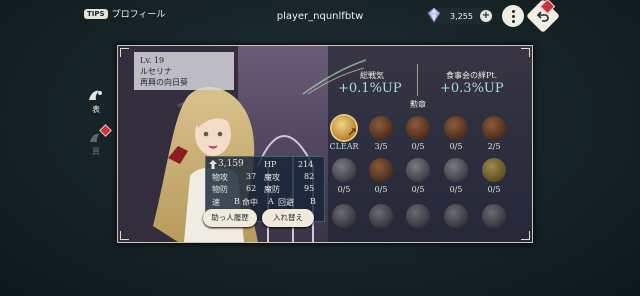 Image resolution: width=640 pixels, height=296 pixels. What do you see at coordinates (251, 176) in the screenshot?
I see `patk-value: 37` at bounding box center [251, 176].